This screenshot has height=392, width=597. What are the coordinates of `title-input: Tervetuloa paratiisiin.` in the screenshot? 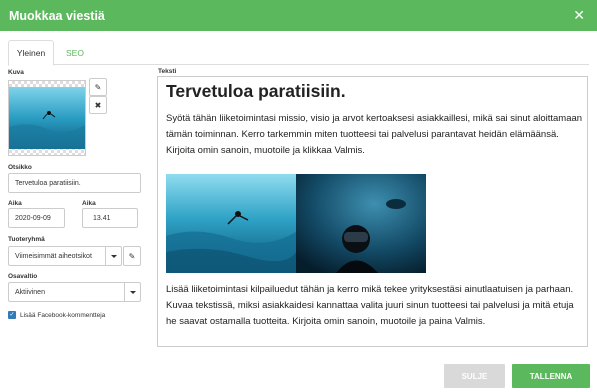 It's located at (74, 183).